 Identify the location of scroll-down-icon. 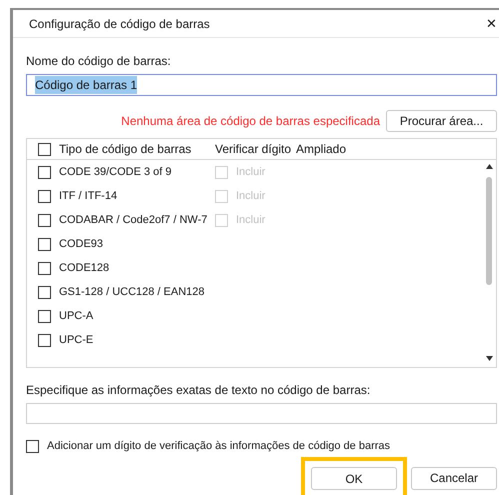
(489, 358).